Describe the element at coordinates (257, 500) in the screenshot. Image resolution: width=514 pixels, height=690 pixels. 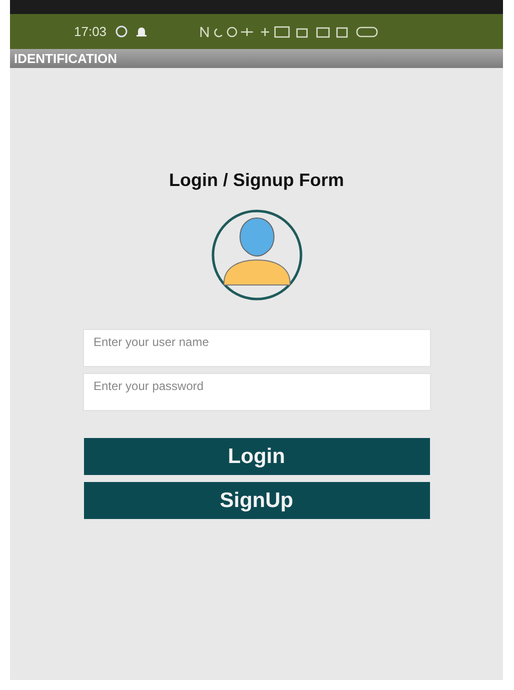
I see `signup-button: SignUp` at that location.